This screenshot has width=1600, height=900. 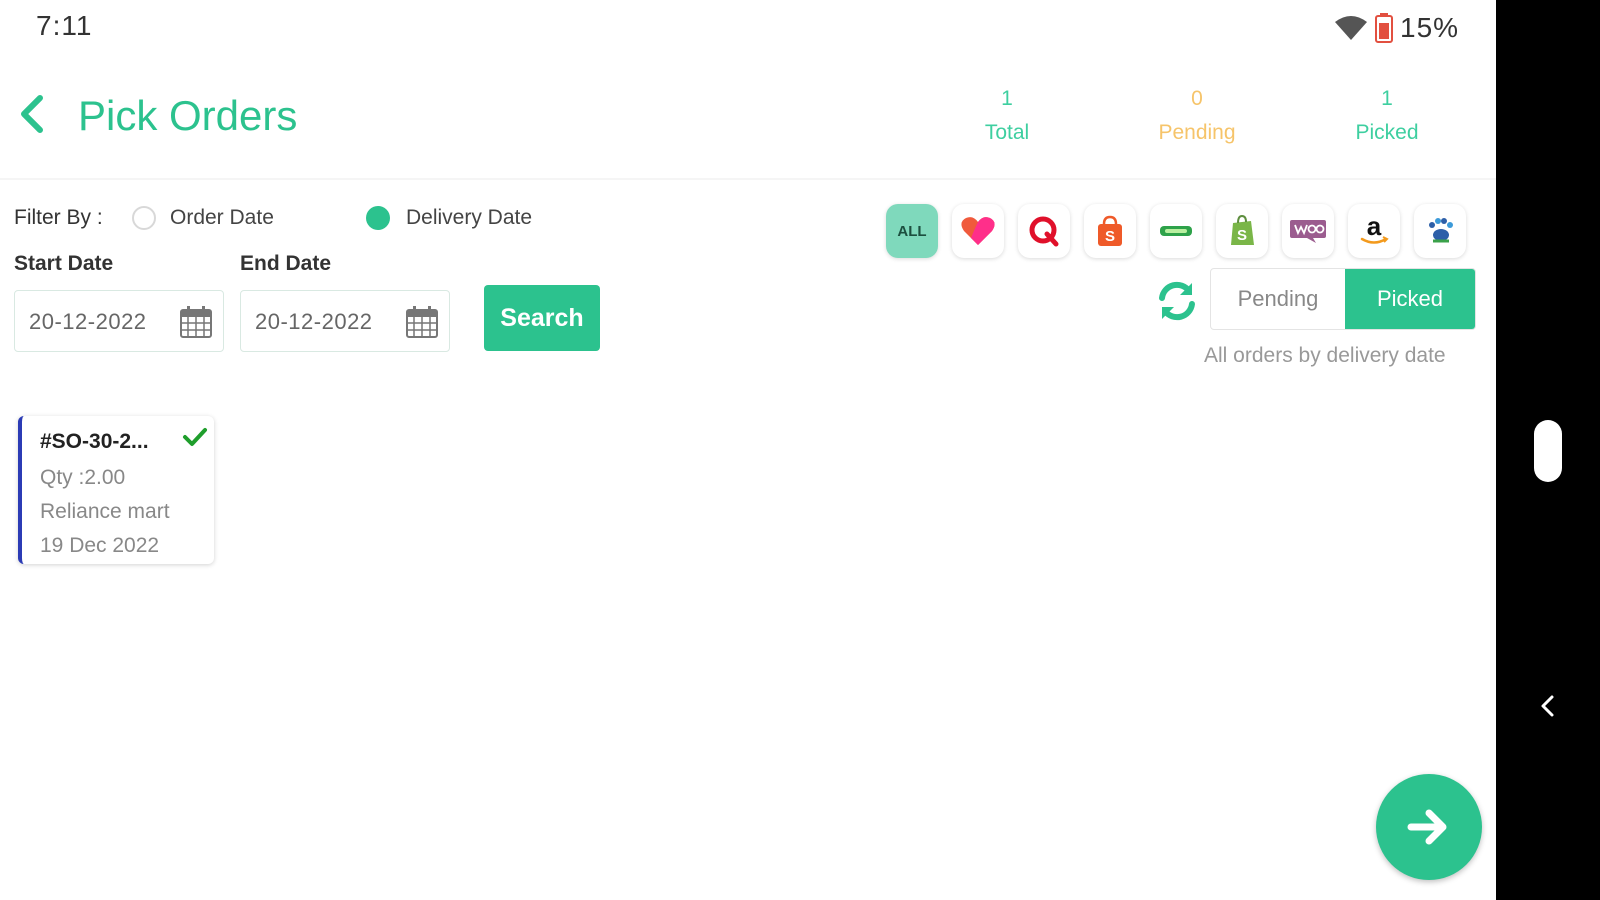 I want to click on battery-low-icon, so click(x=1384, y=28).